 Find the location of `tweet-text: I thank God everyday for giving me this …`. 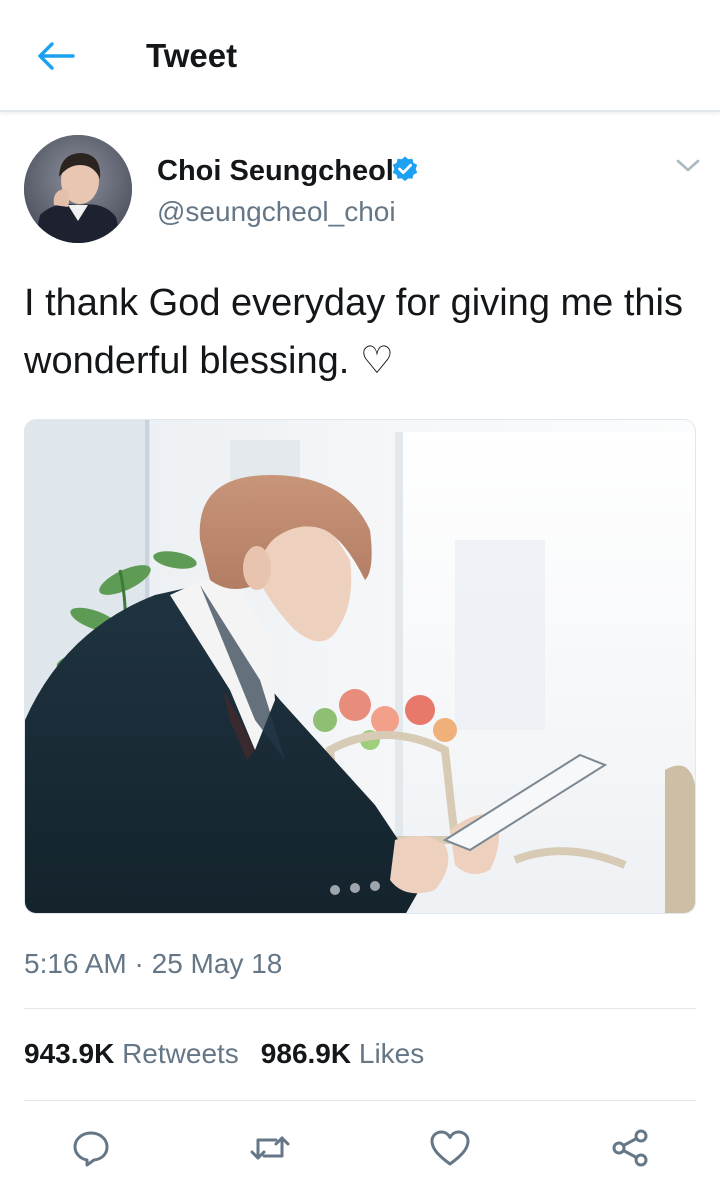

tweet-text: I thank God everyday for giving me this … is located at coordinates (353, 332).